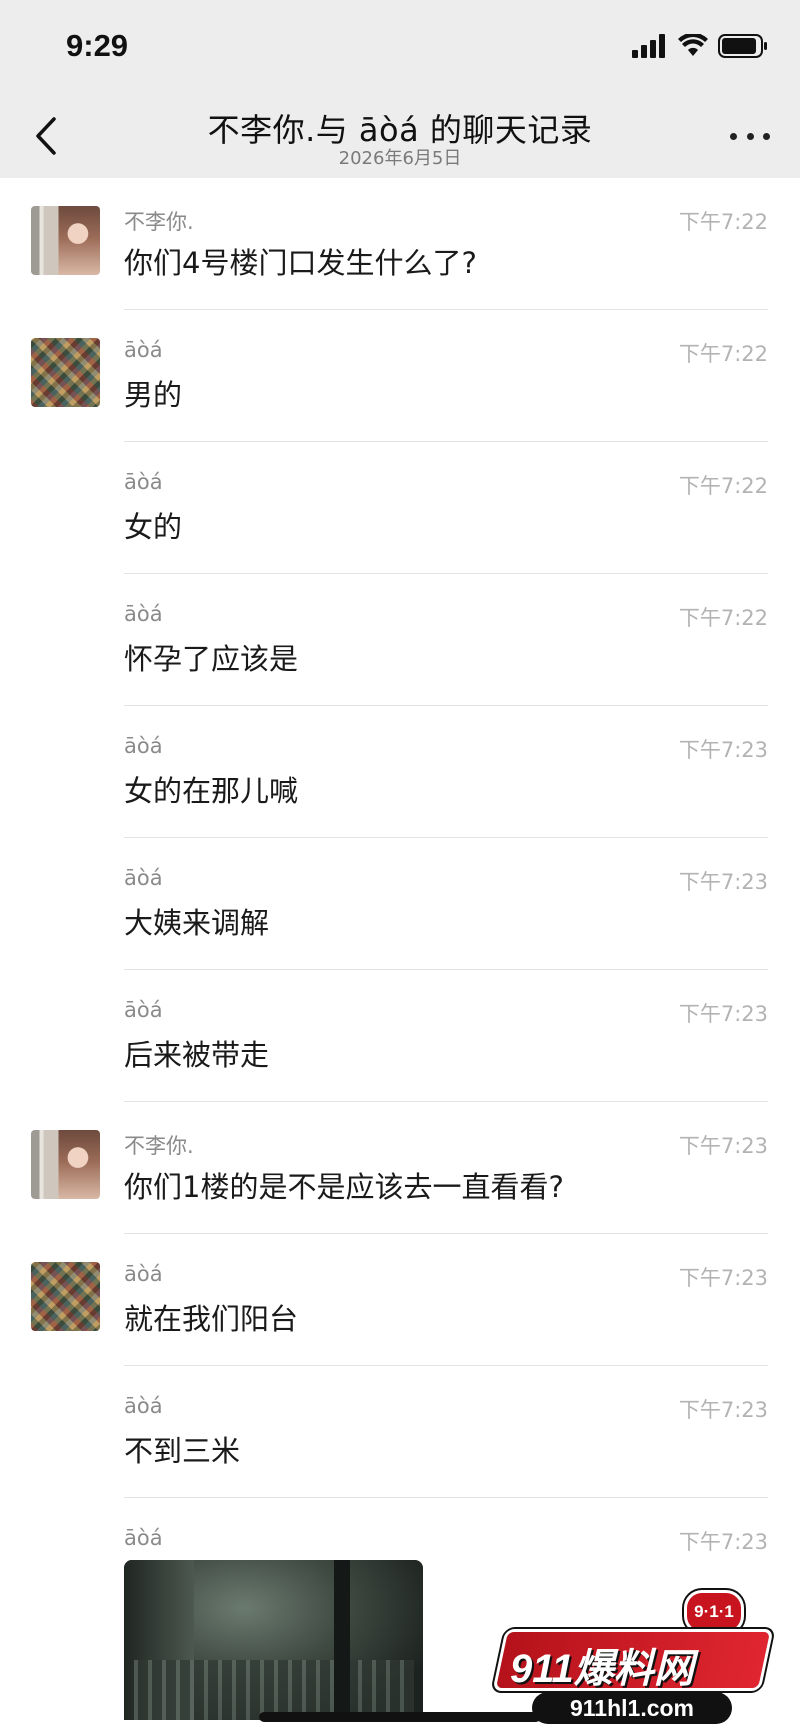  What do you see at coordinates (400, 1432) in the screenshot?
I see `message-item: āòá 下午7:23 不到三米` at bounding box center [400, 1432].